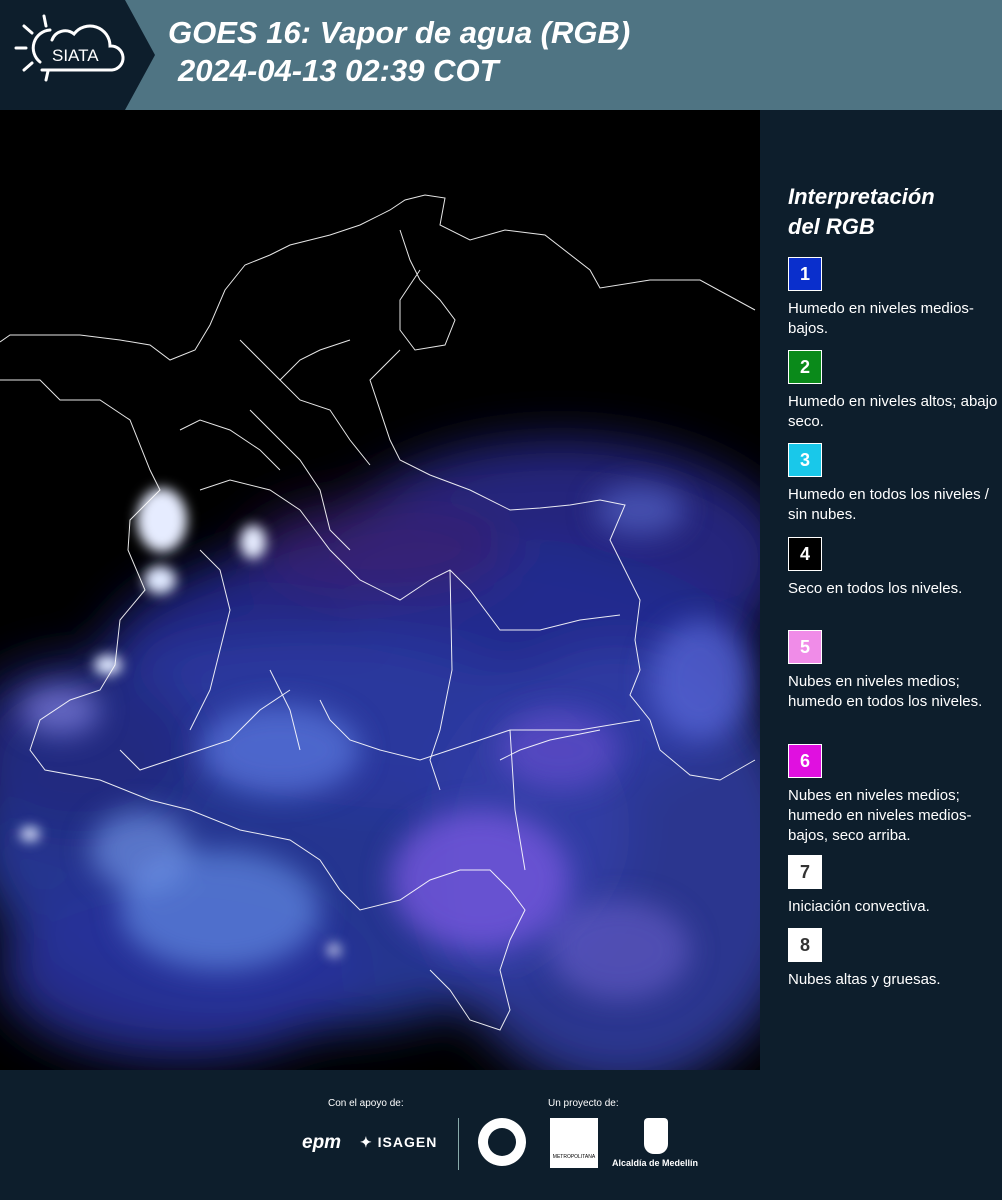 Image resolution: width=1002 pixels, height=1200 pixels. What do you see at coordinates (881, 318) in the screenshot?
I see `legend-description: Humedo en niveles medios-bajos.` at bounding box center [881, 318].